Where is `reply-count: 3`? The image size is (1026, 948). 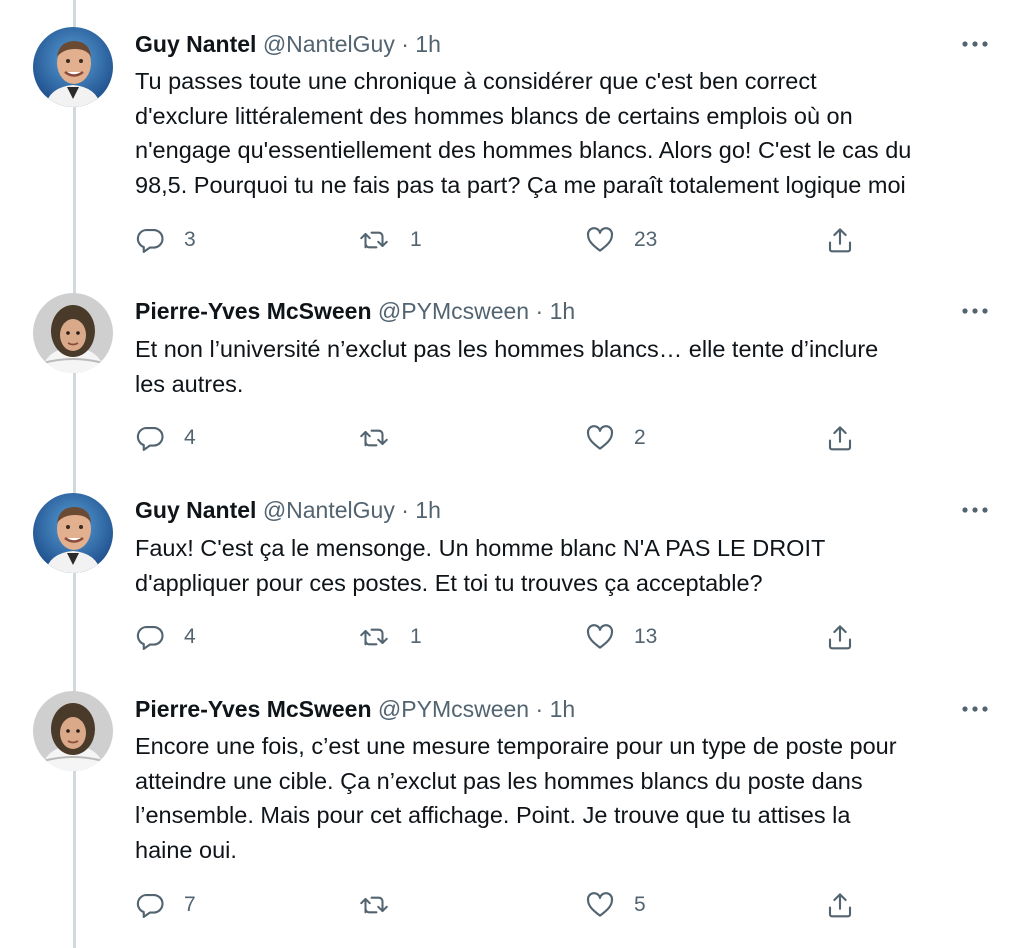 reply-count: 3 is located at coordinates (190, 239).